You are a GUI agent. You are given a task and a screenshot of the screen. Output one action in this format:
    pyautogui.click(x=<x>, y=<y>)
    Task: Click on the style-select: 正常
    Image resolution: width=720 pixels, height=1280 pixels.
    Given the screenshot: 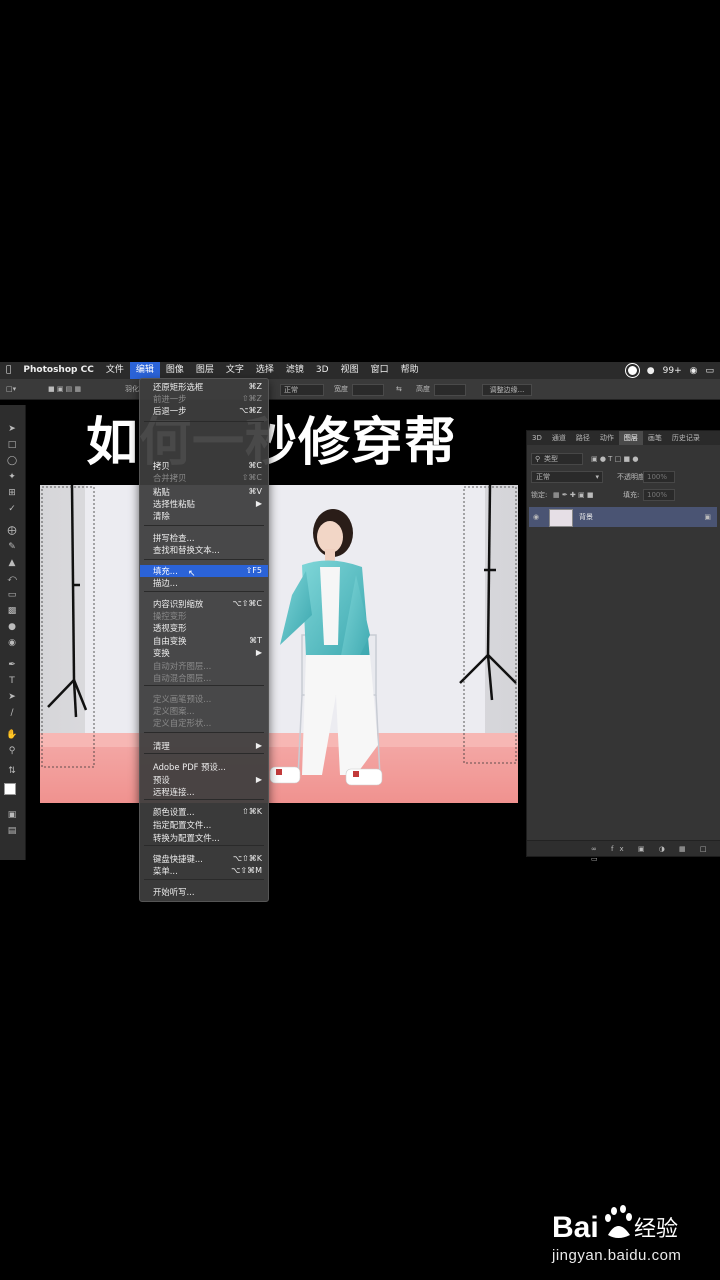 What is the action you would take?
    pyautogui.click(x=302, y=390)
    